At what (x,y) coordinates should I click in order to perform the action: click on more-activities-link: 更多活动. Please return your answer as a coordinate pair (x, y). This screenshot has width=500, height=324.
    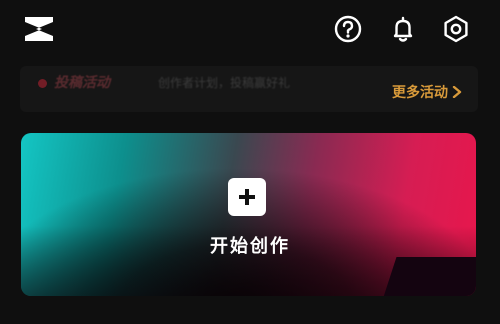
    Looking at the image, I should click on (427, 92).